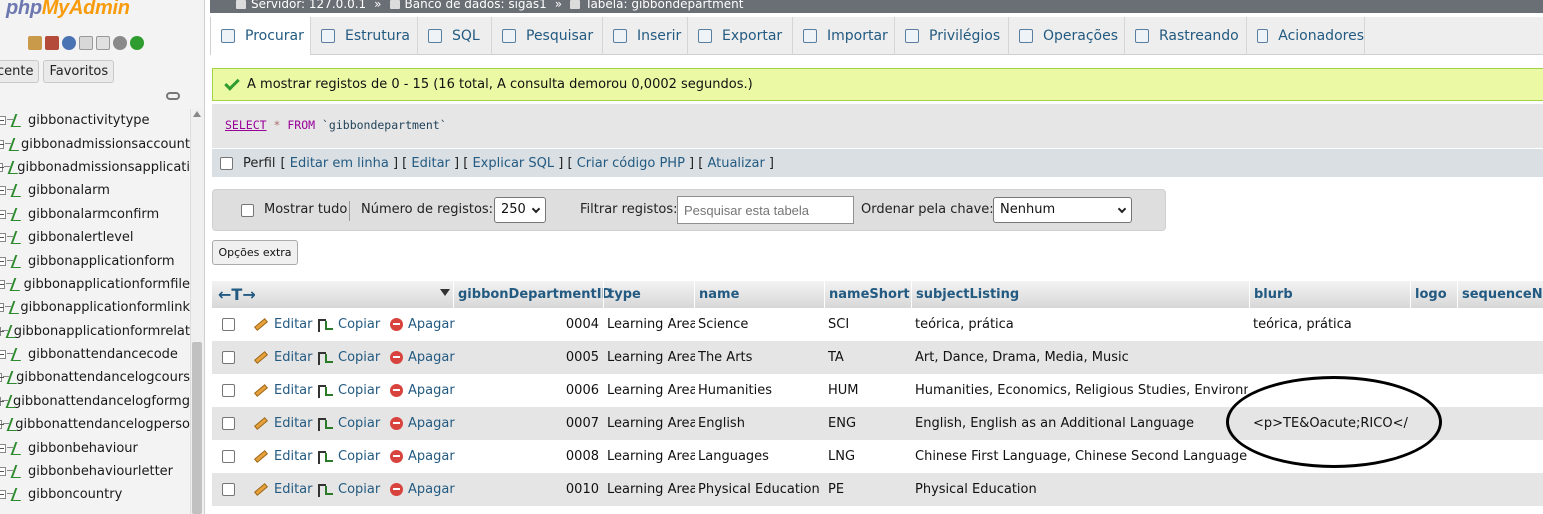 The image size is (1543, 514). What do you see at coordinates (246, 125) in the screenshot?
I see `sql-keyword-select: SELECT` at bounding box center [246, 125].